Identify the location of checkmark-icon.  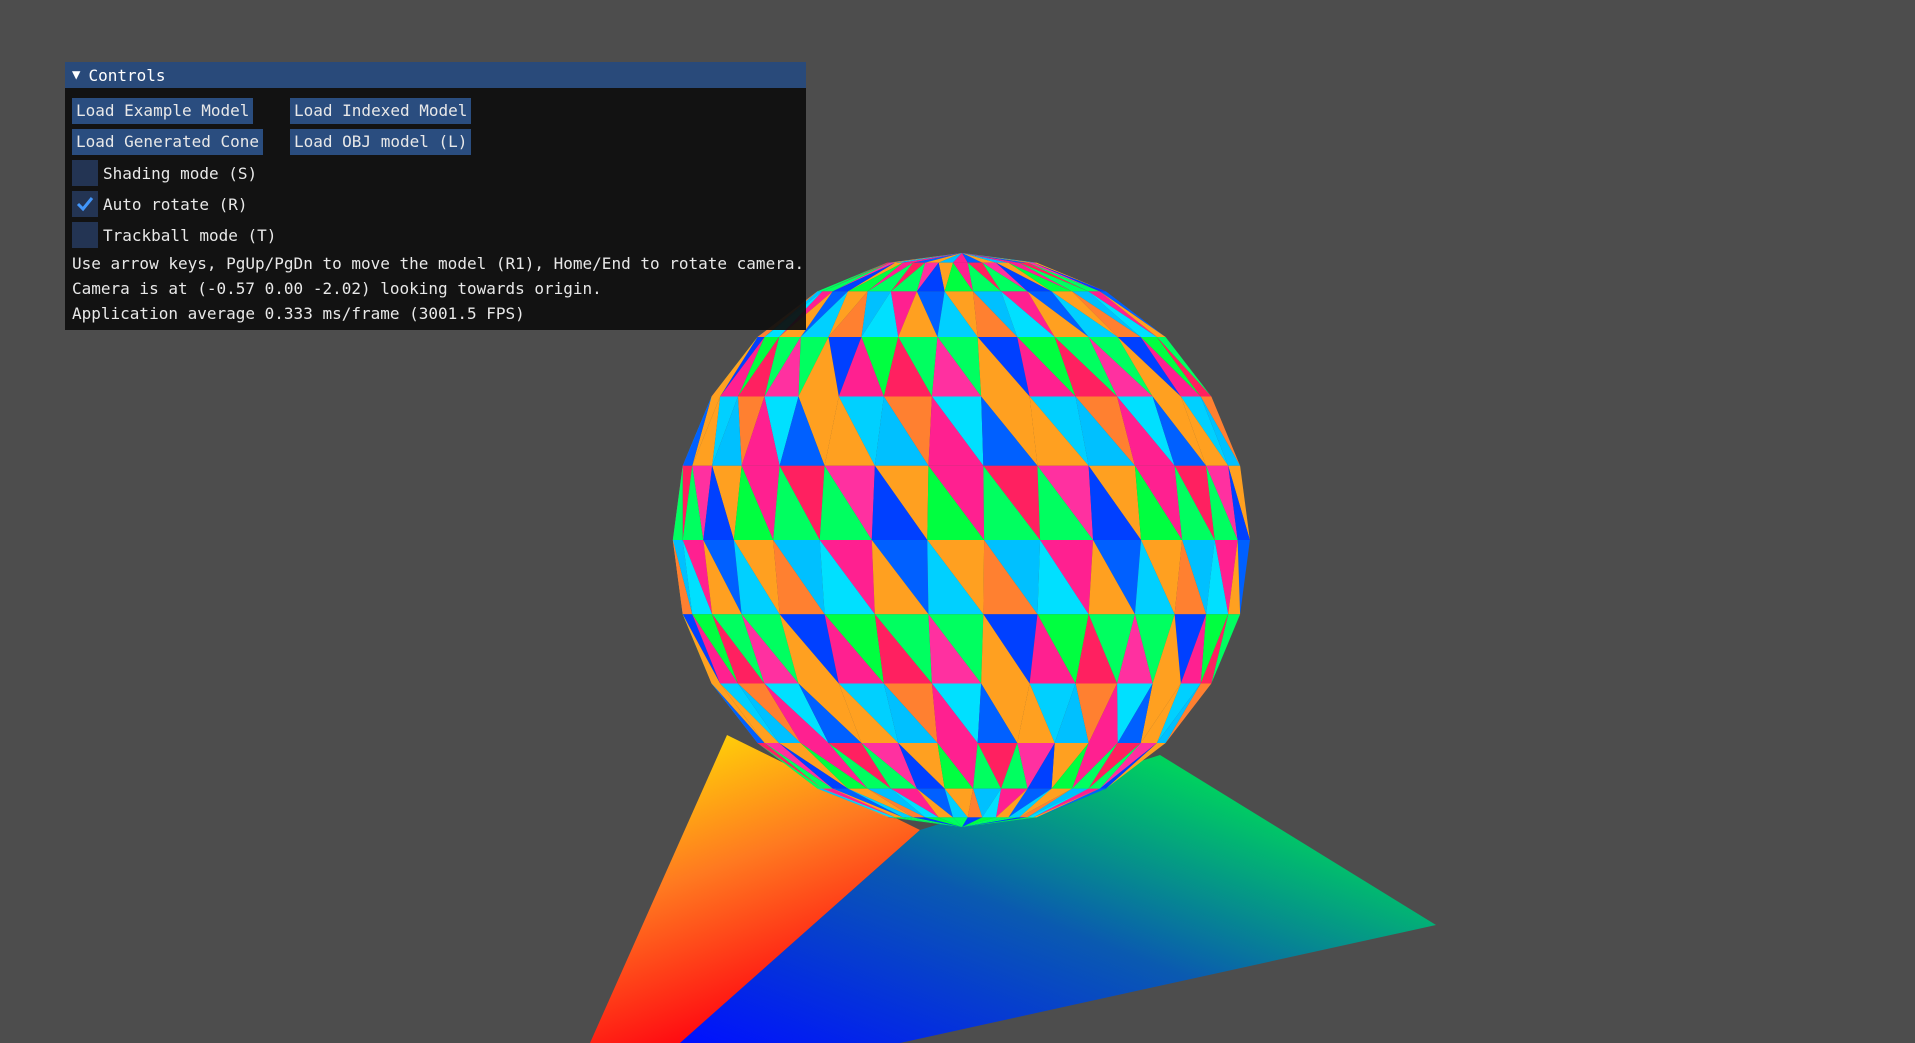
(85, 204).